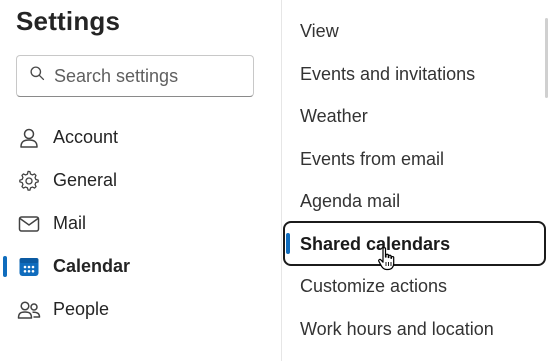 The height and width of the screenshot is (361, 552). Describe the element at coordinates (373, 286) in the screenshot. I see `section-item-customize-actions: Customize actions` at that location.